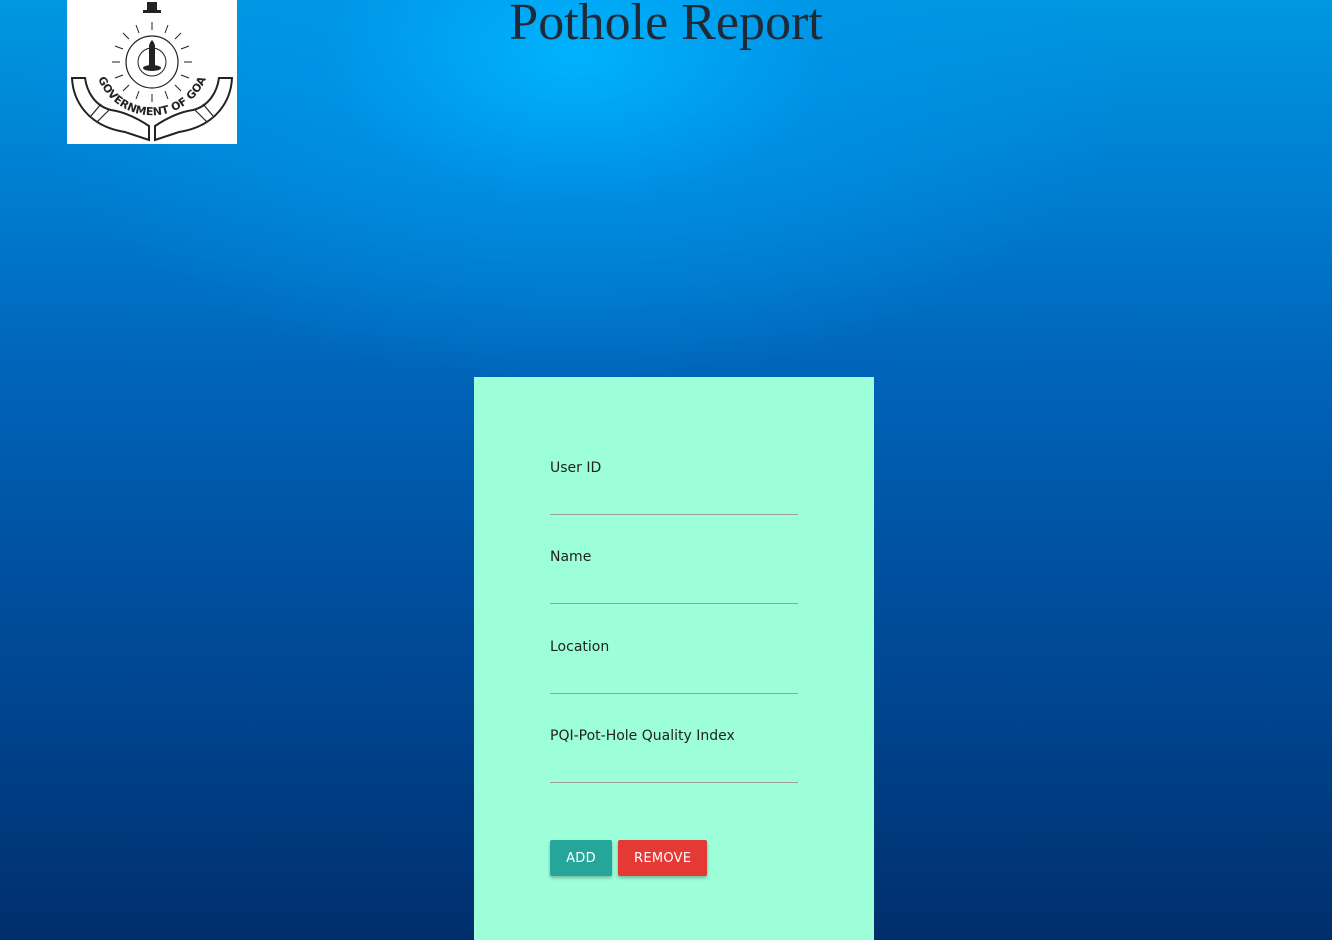  What do you see at coordinates (580, 647) in the screenshot?
I see `location-label: Location` at bounding box center [580, 647].